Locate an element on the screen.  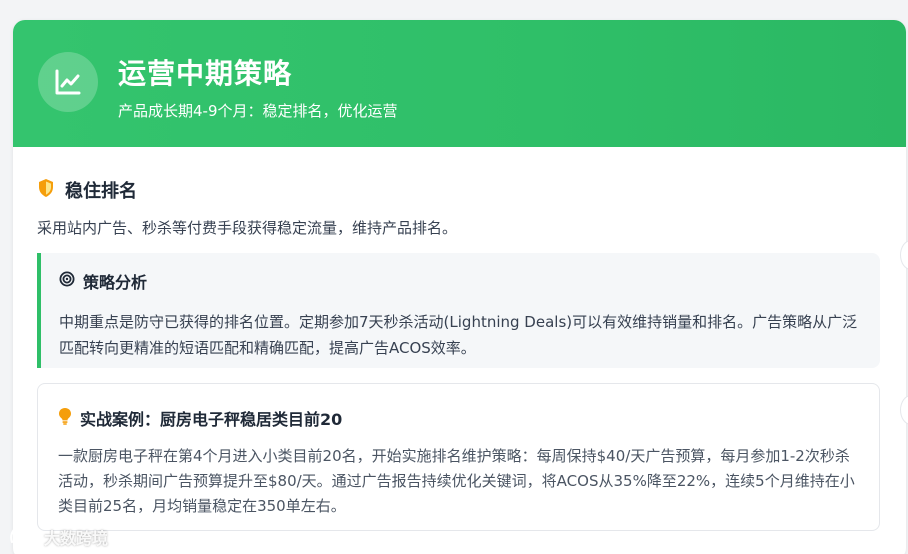
page-title: 运营中期策略 is located at coordinates (205, 73).